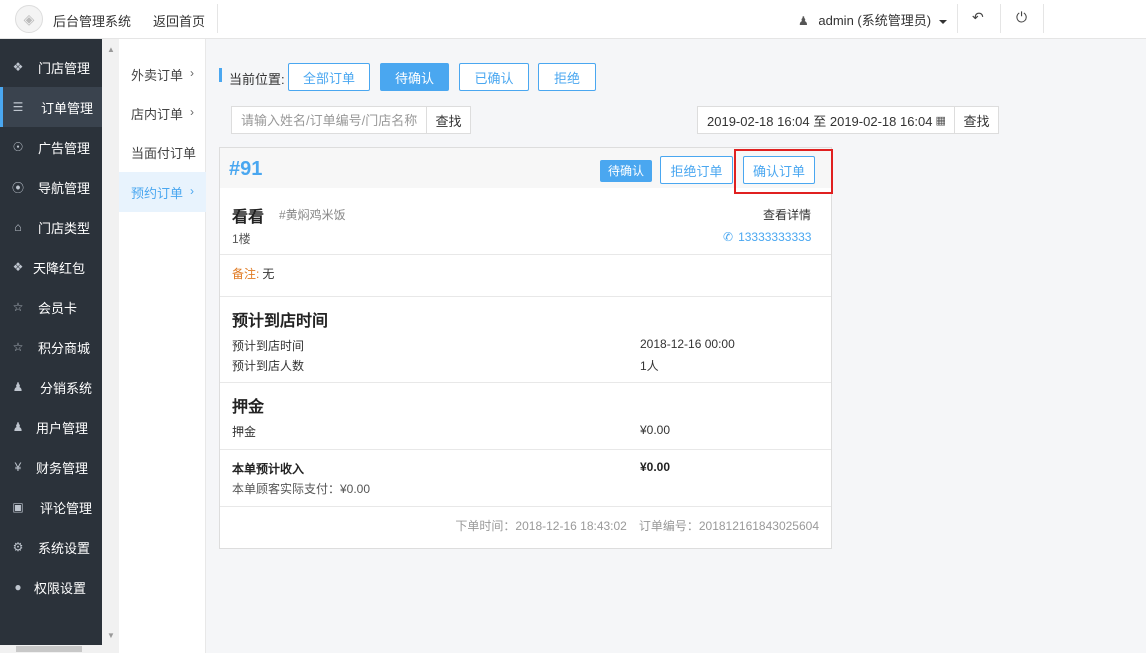  I want to click on sidebar-item-nav: ⦿ 导航管理, so click(51, 187).